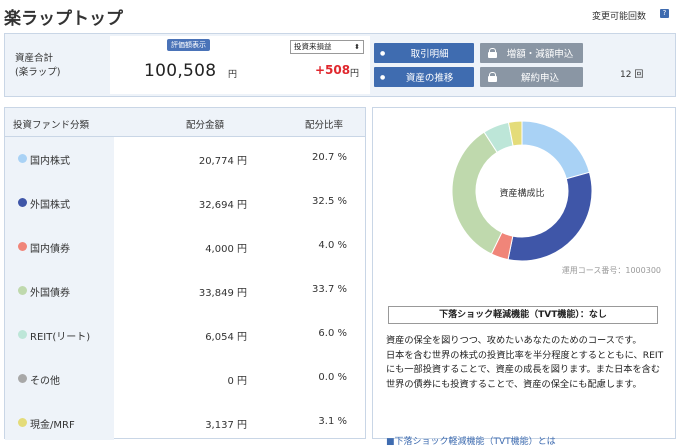 Image resolution: width=680 pixels, height=447 pixels. I want to click on table-header: 投資ファンド分類 配分金額 配分比率, so click(185, 122).